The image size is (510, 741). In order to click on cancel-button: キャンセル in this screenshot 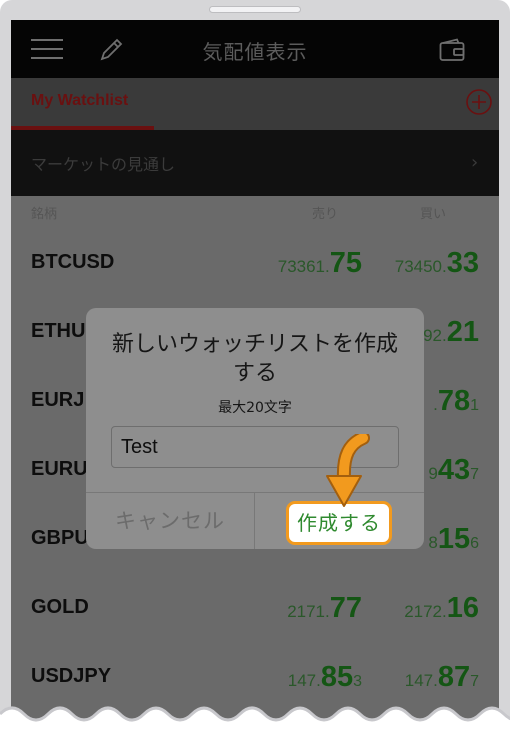, I will do `click(170, 521)`.